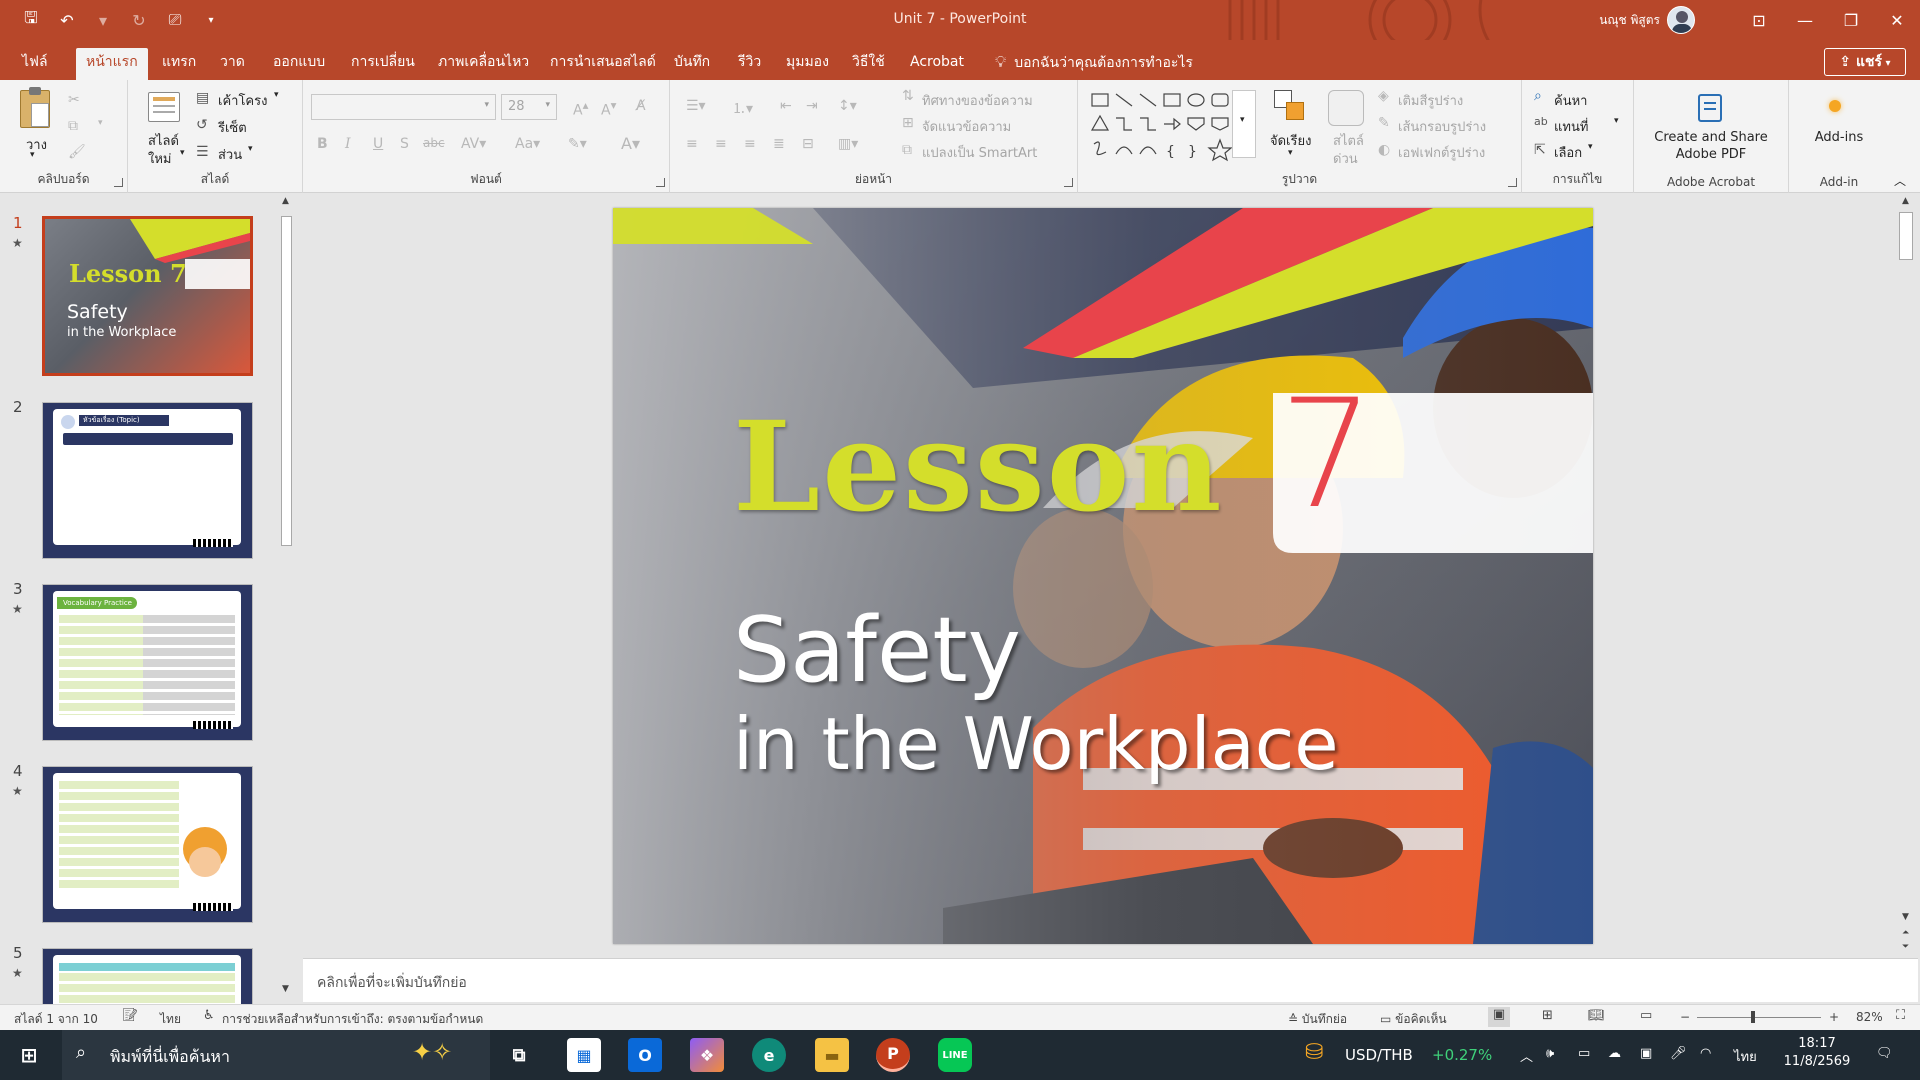 The image size is (1920, 1080). I want to click on minimize-button: —, so click(1805, 20).